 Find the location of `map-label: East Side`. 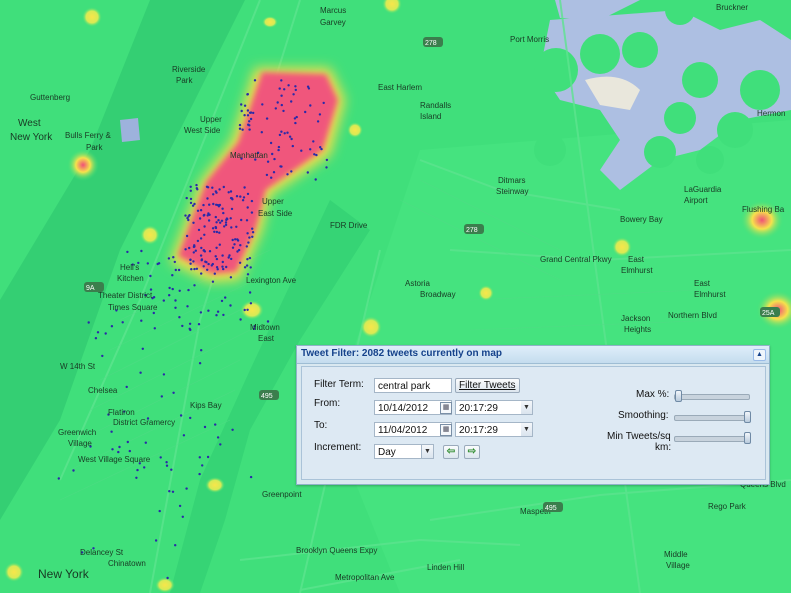

map-label: East Side is located at coordinates (275, 213).